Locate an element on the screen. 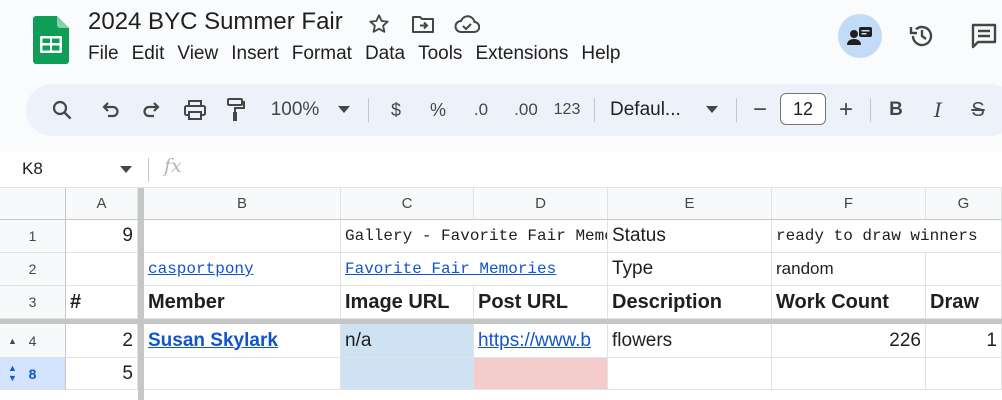 Image resolution: width=1002 pixels, height=400 pixels. redo-icon is located at coordinates (152, 110).